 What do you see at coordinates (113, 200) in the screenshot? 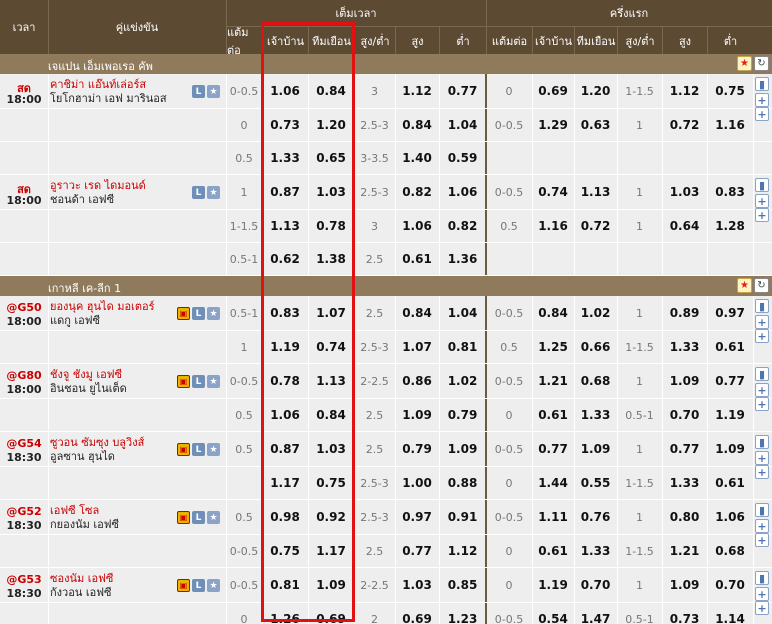
I see `away-team: ชอนด้า เอฟซี` at bounding box center [113, 200].